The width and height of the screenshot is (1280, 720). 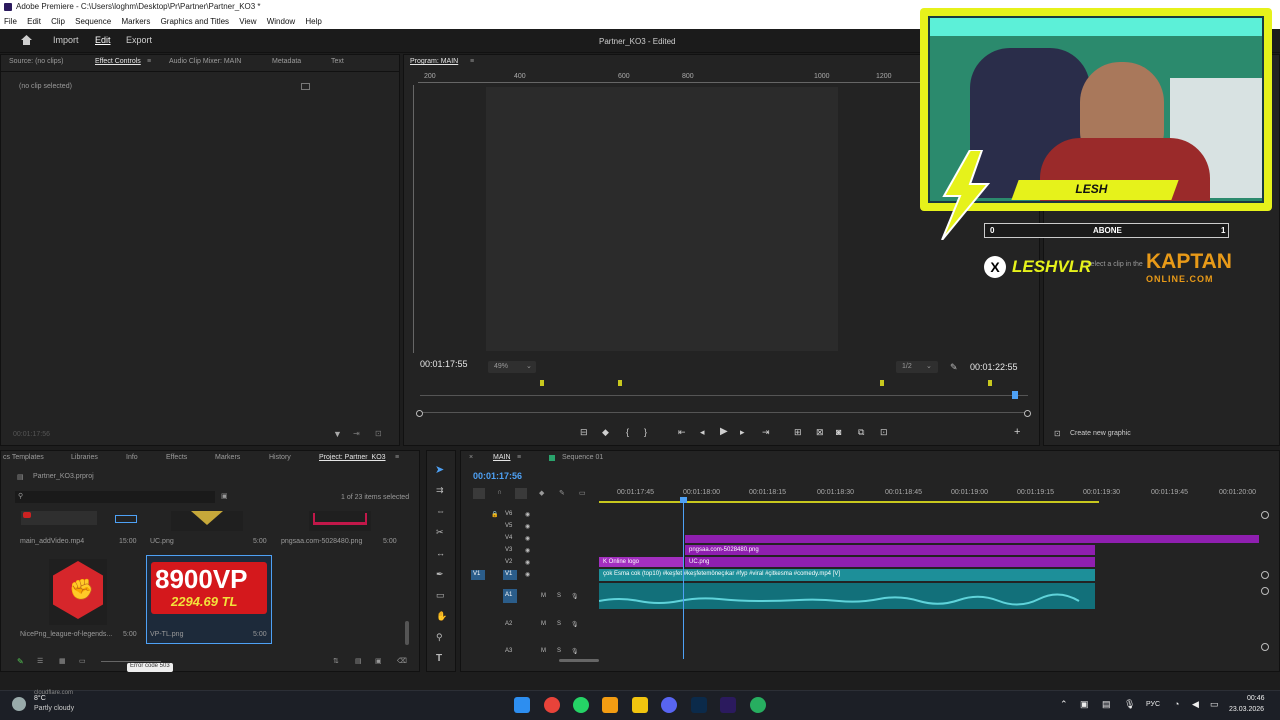 What do you see at coordinates (699, 705) in the screenshot?
I see `photoshop-icon` at bounding box center [699, 705].